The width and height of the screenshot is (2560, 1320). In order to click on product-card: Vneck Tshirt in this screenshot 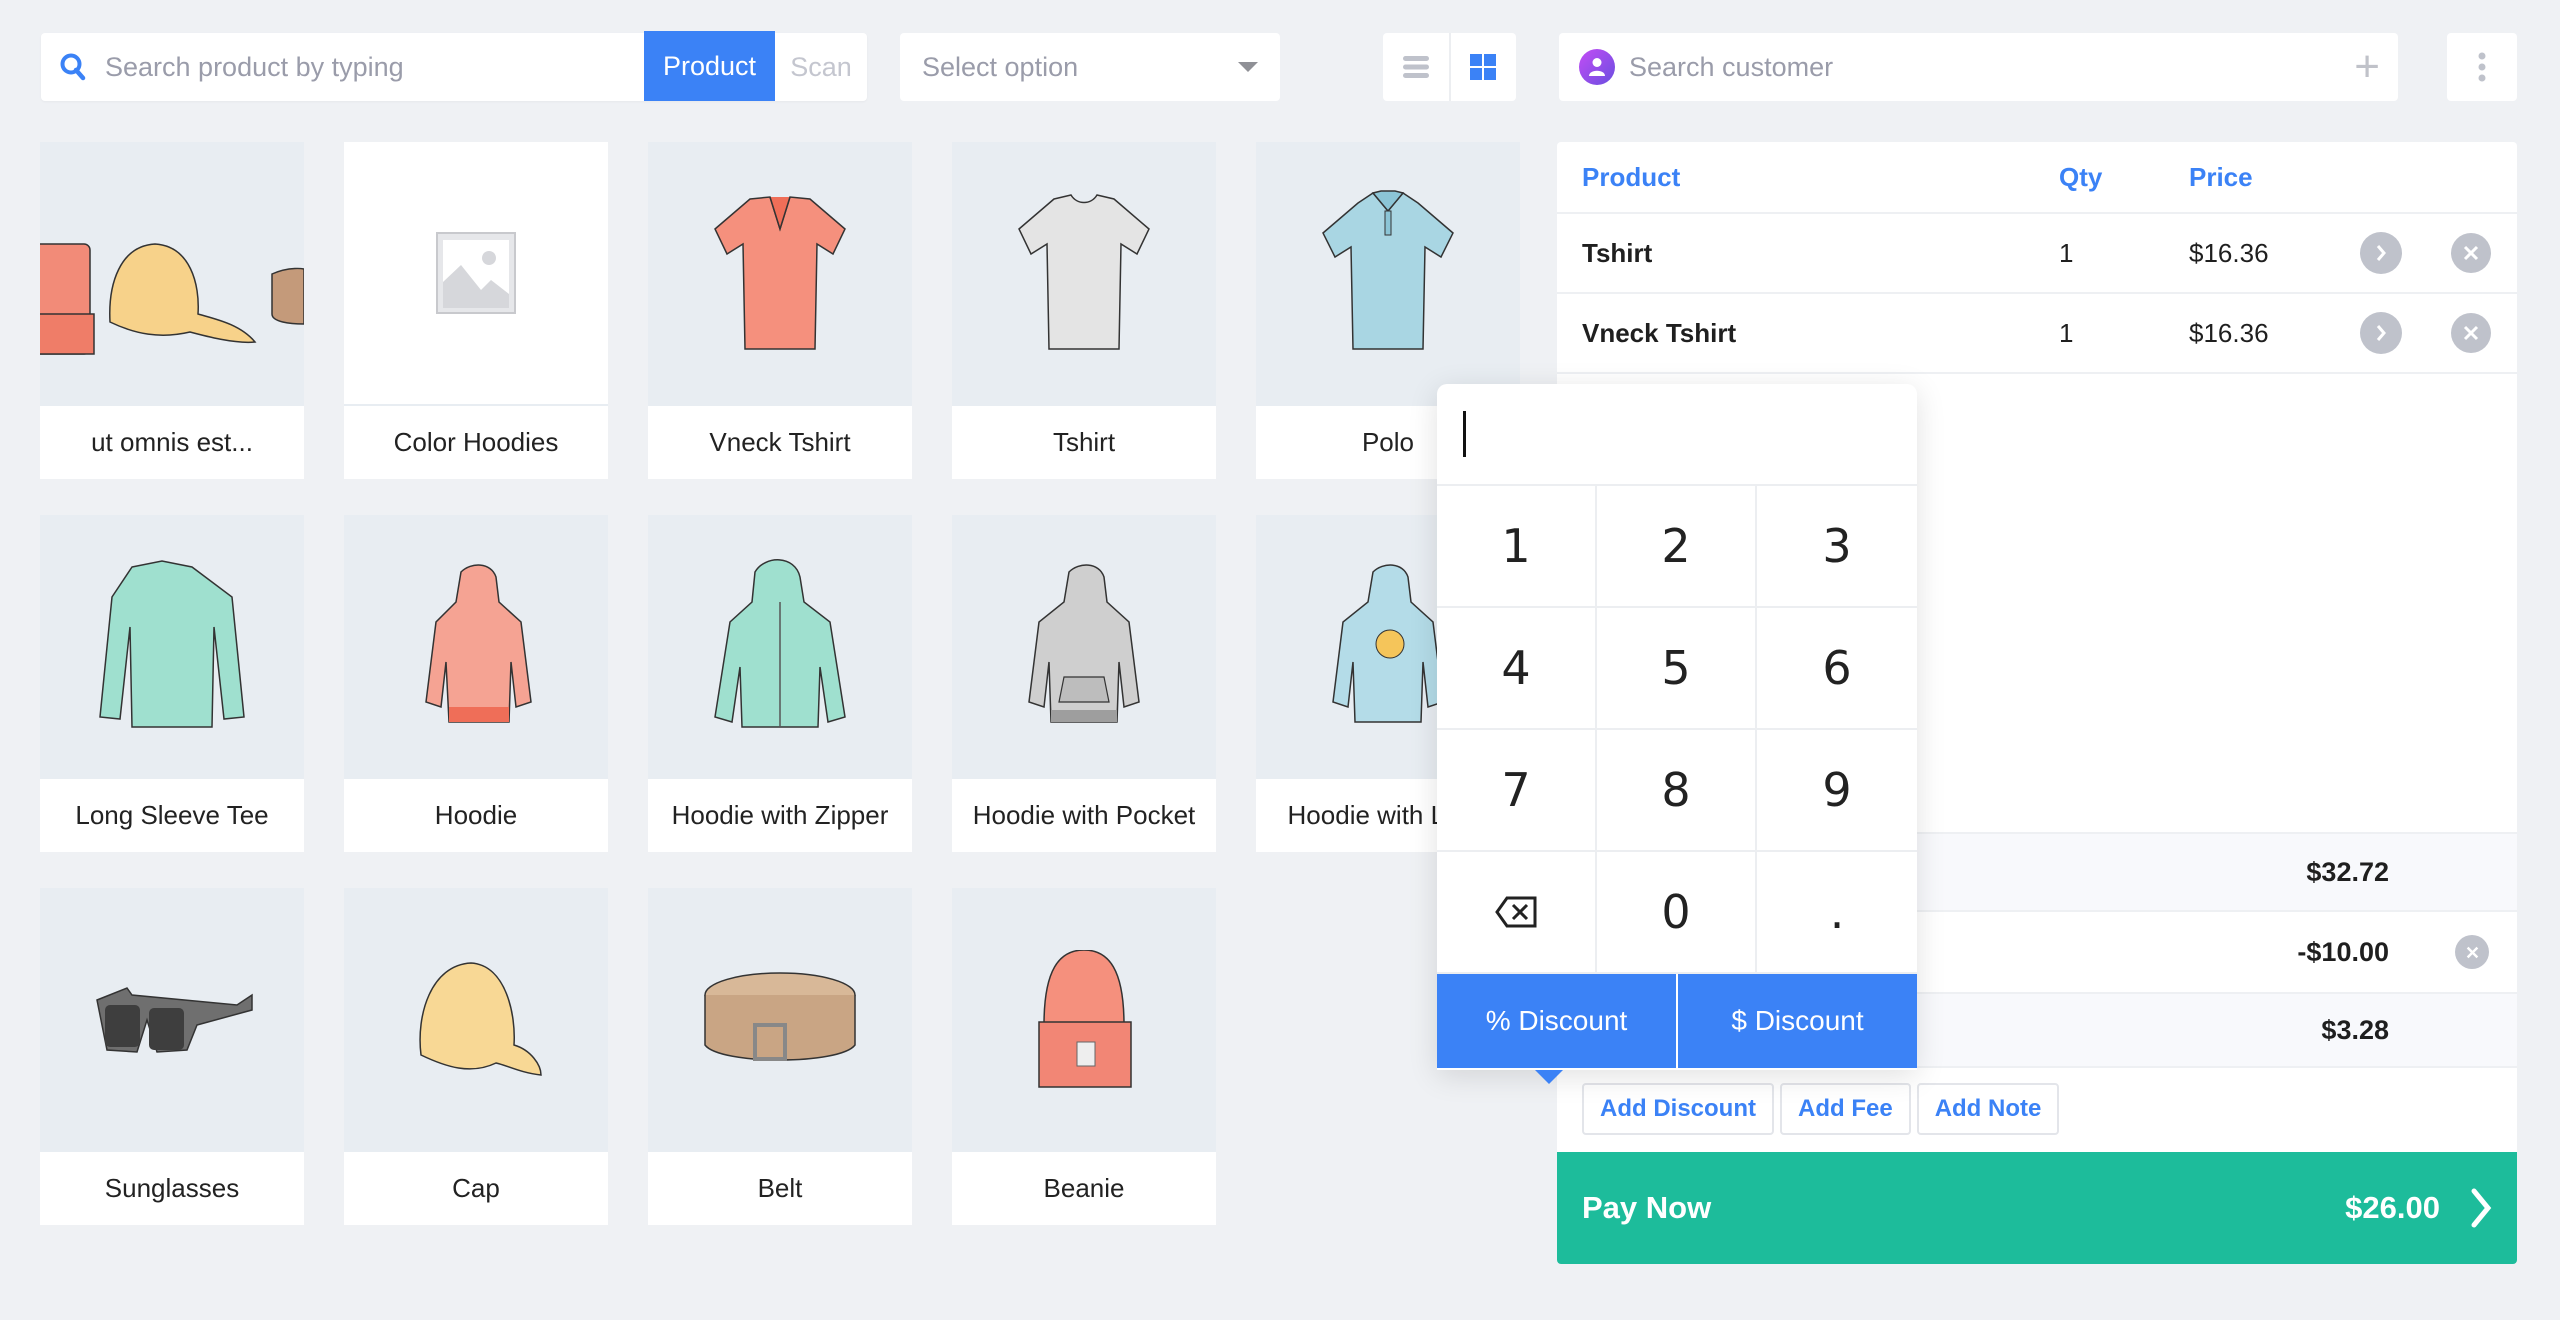, I will do `click(780, 310)`.